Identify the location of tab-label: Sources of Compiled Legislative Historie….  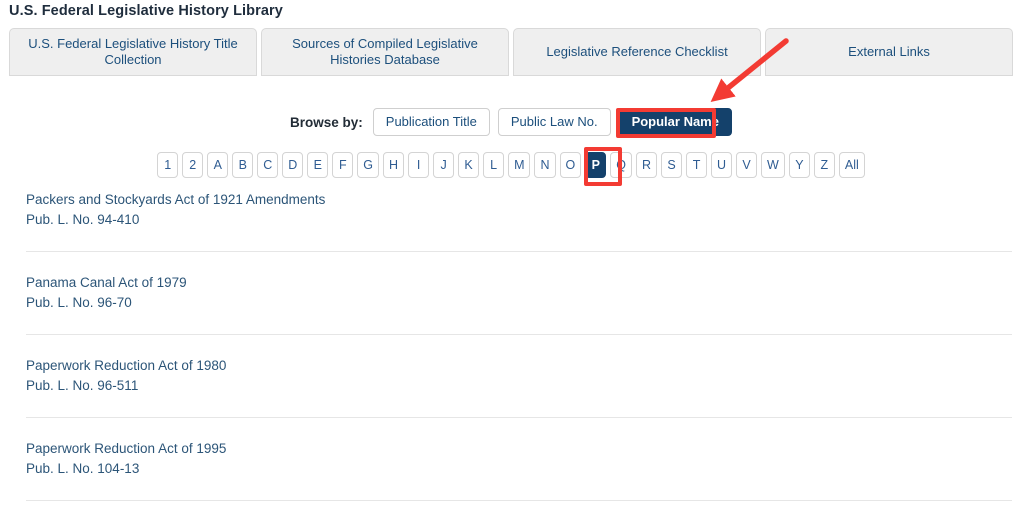
(385, 51).